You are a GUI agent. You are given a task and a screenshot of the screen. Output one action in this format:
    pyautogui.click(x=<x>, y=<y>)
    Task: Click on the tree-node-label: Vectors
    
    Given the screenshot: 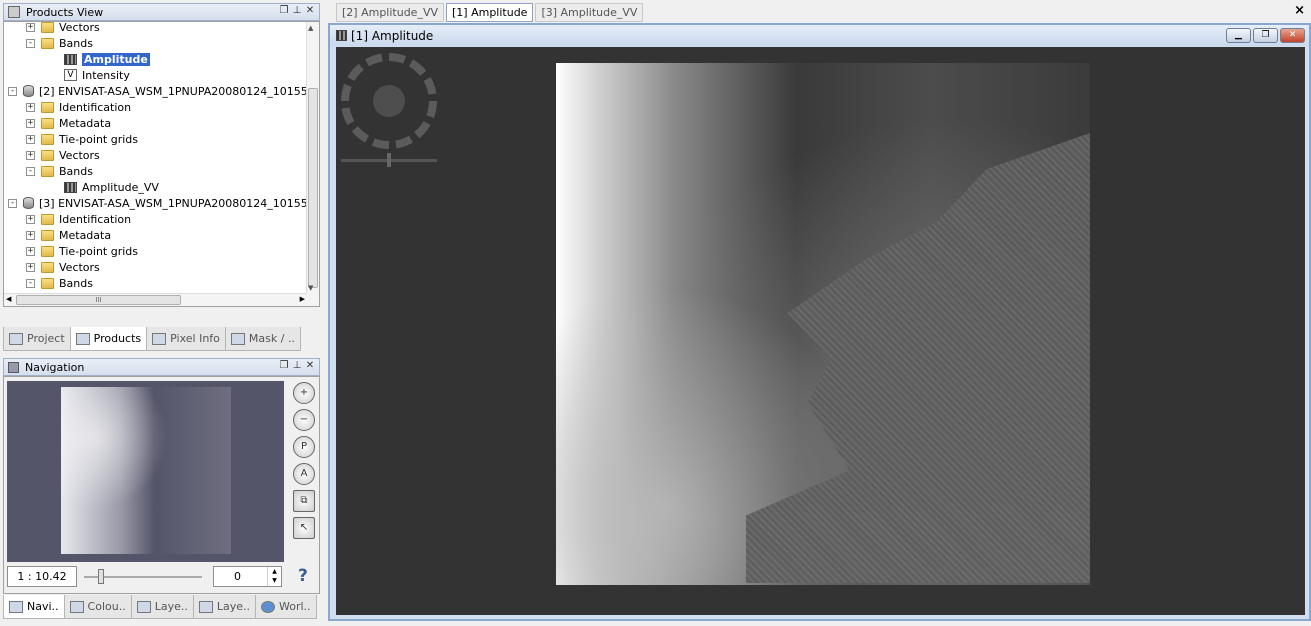 What is the action you would take?
    pyautogui.click(x=79, y=155)
    